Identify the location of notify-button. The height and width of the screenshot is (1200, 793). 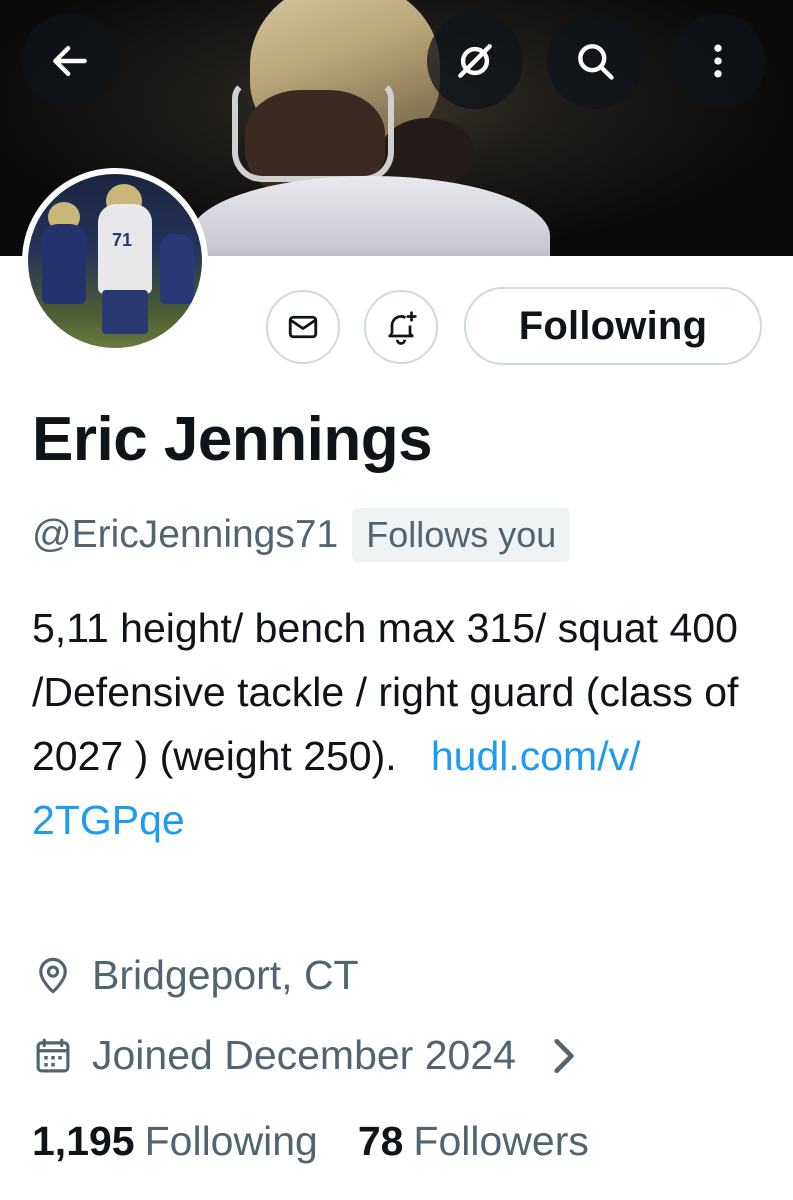
(401, 327).